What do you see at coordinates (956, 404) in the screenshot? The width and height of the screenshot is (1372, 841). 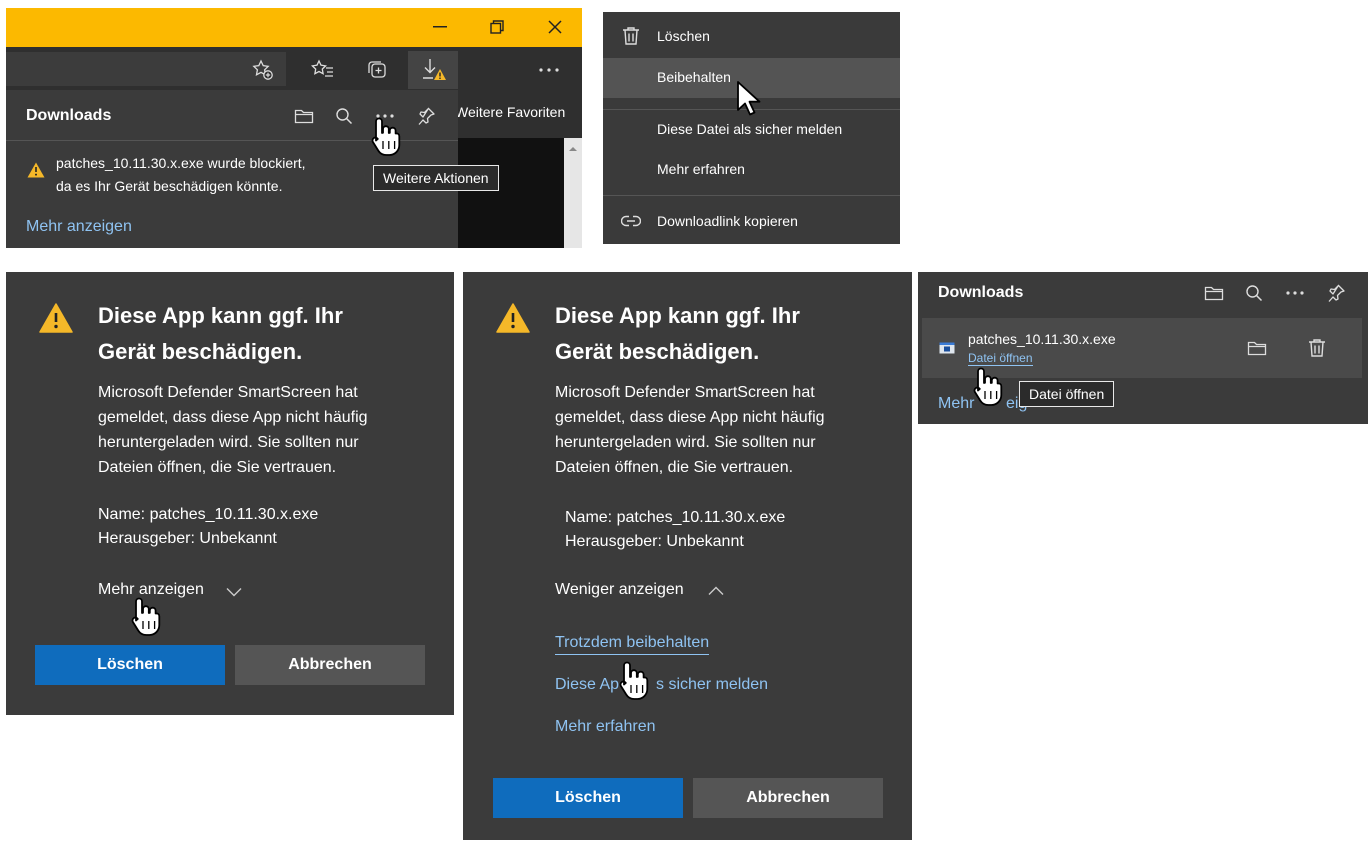 I see `mehr-anzeigen-link-part1: Mehr` at bounding box center [956, 404].